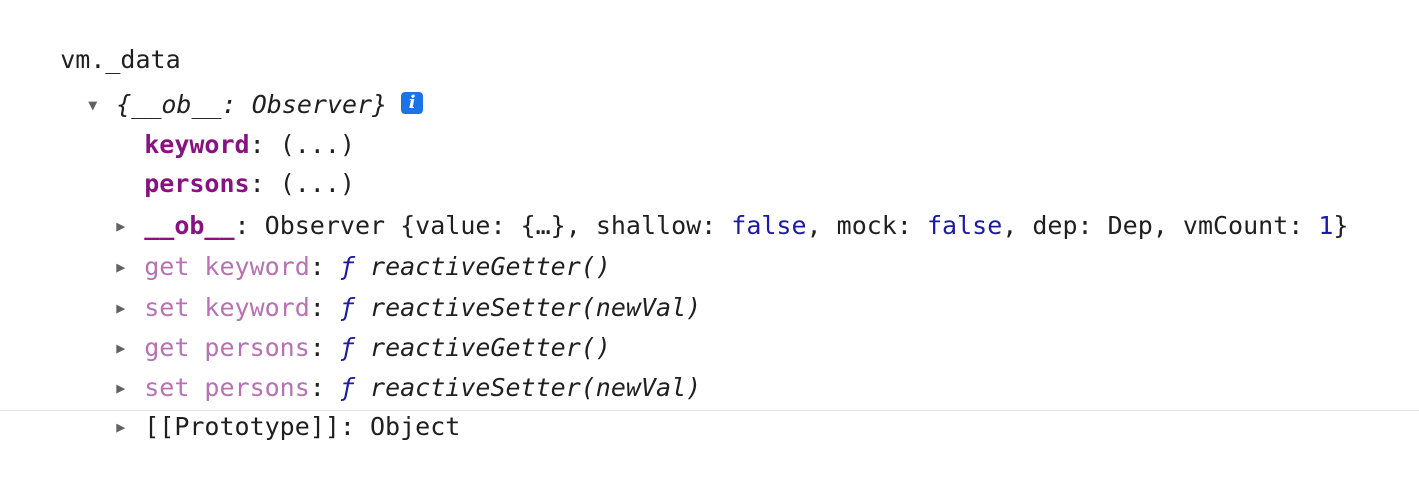 This screenshot has height=487, width=1419. Describe the element at coordinates (219, 122) in the screenshot. I see `property-row-keyword: keyword: (...)` at that location.